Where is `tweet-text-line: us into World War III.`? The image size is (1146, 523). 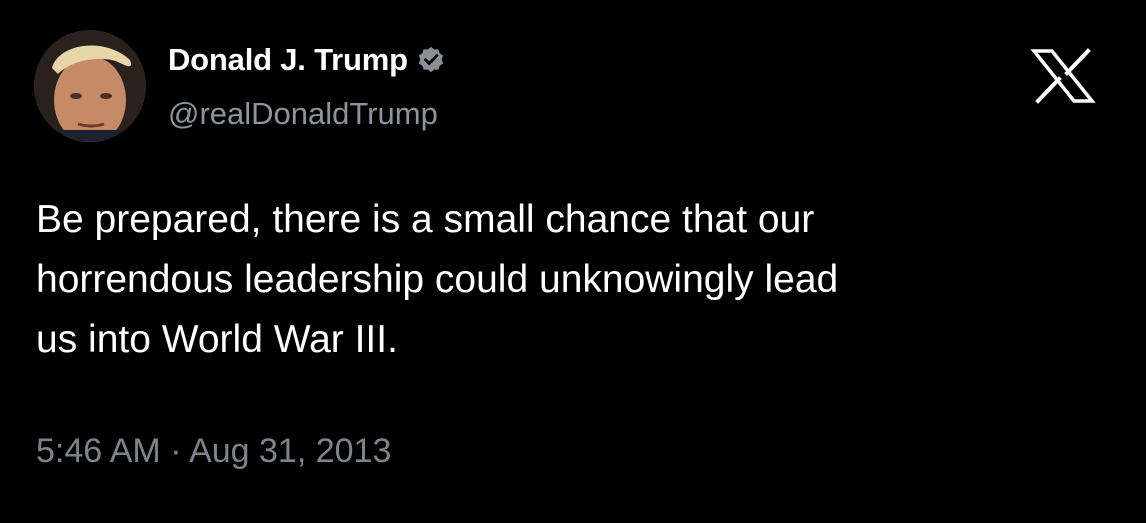 tweet-text-line: us into World War III. is located at coordinates (217, 339).